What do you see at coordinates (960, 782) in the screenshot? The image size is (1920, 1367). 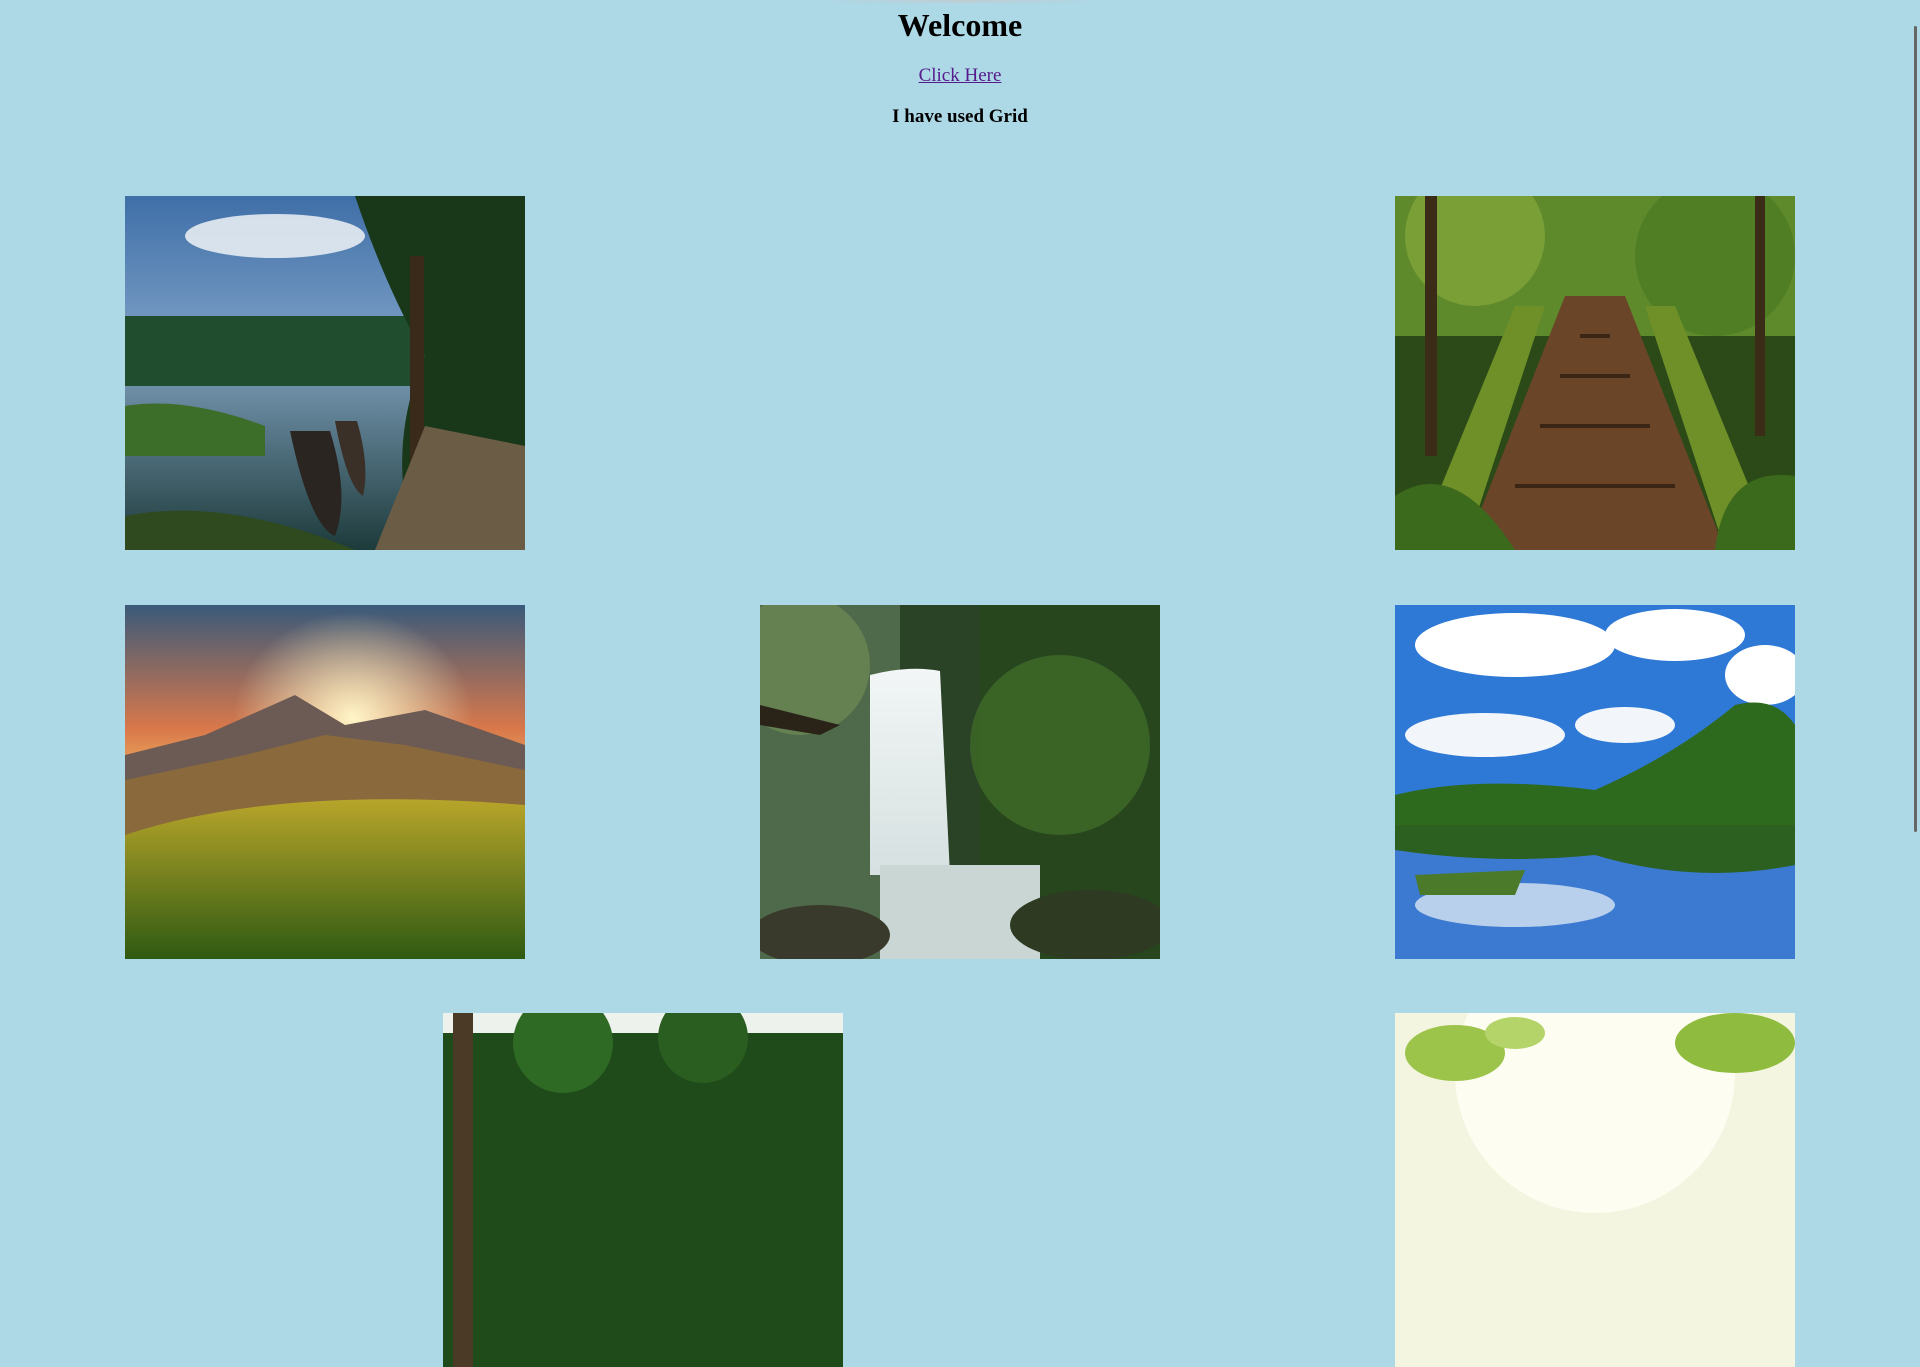 I see `jungle-waterfall-image` at bounding box center [960, 782].